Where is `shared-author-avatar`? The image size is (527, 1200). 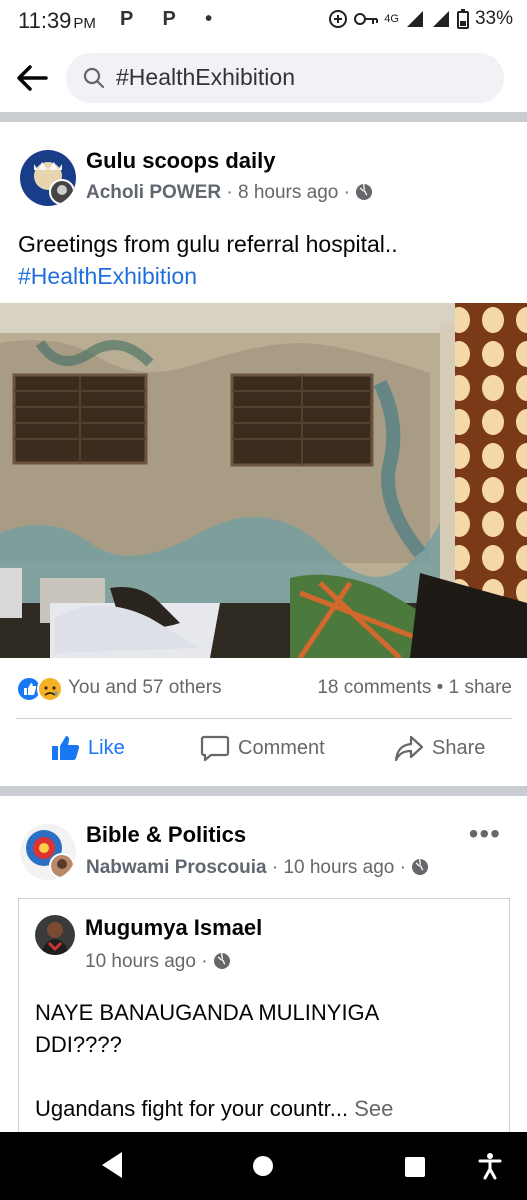 shared-author-avatar is located at coordinates (55, 935).